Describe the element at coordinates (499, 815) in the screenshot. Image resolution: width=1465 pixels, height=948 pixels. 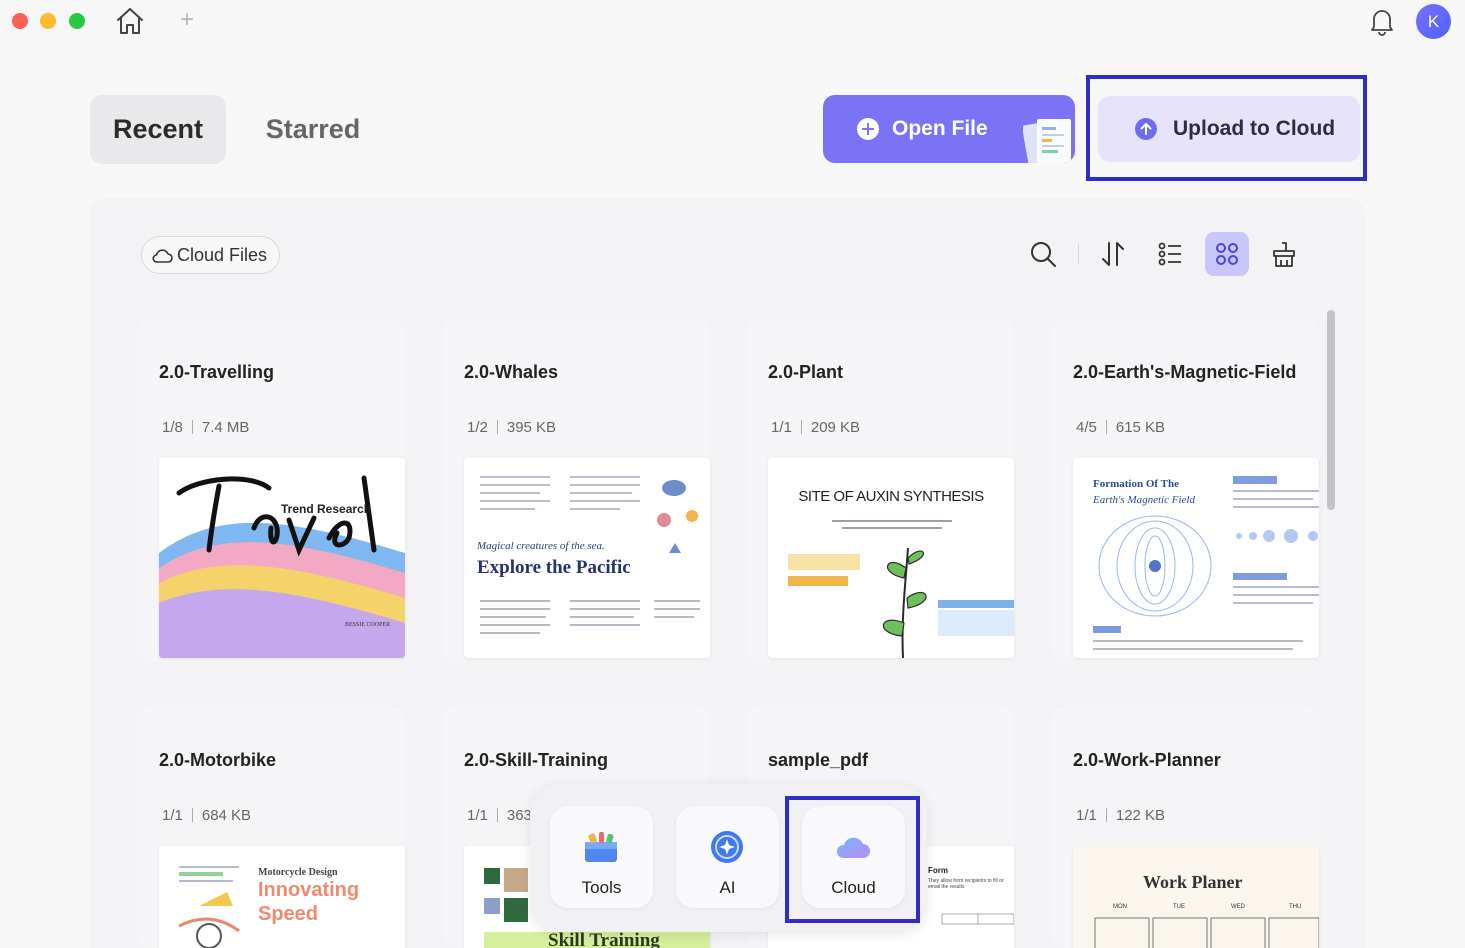
I see `file-meta: 1/1 363` at that location.